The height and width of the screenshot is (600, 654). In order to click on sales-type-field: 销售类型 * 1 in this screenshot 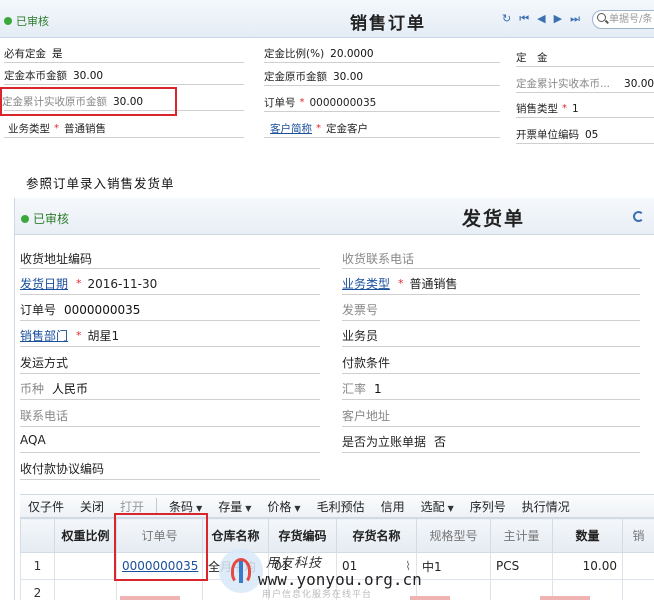, I will do `click(547, 108)`.